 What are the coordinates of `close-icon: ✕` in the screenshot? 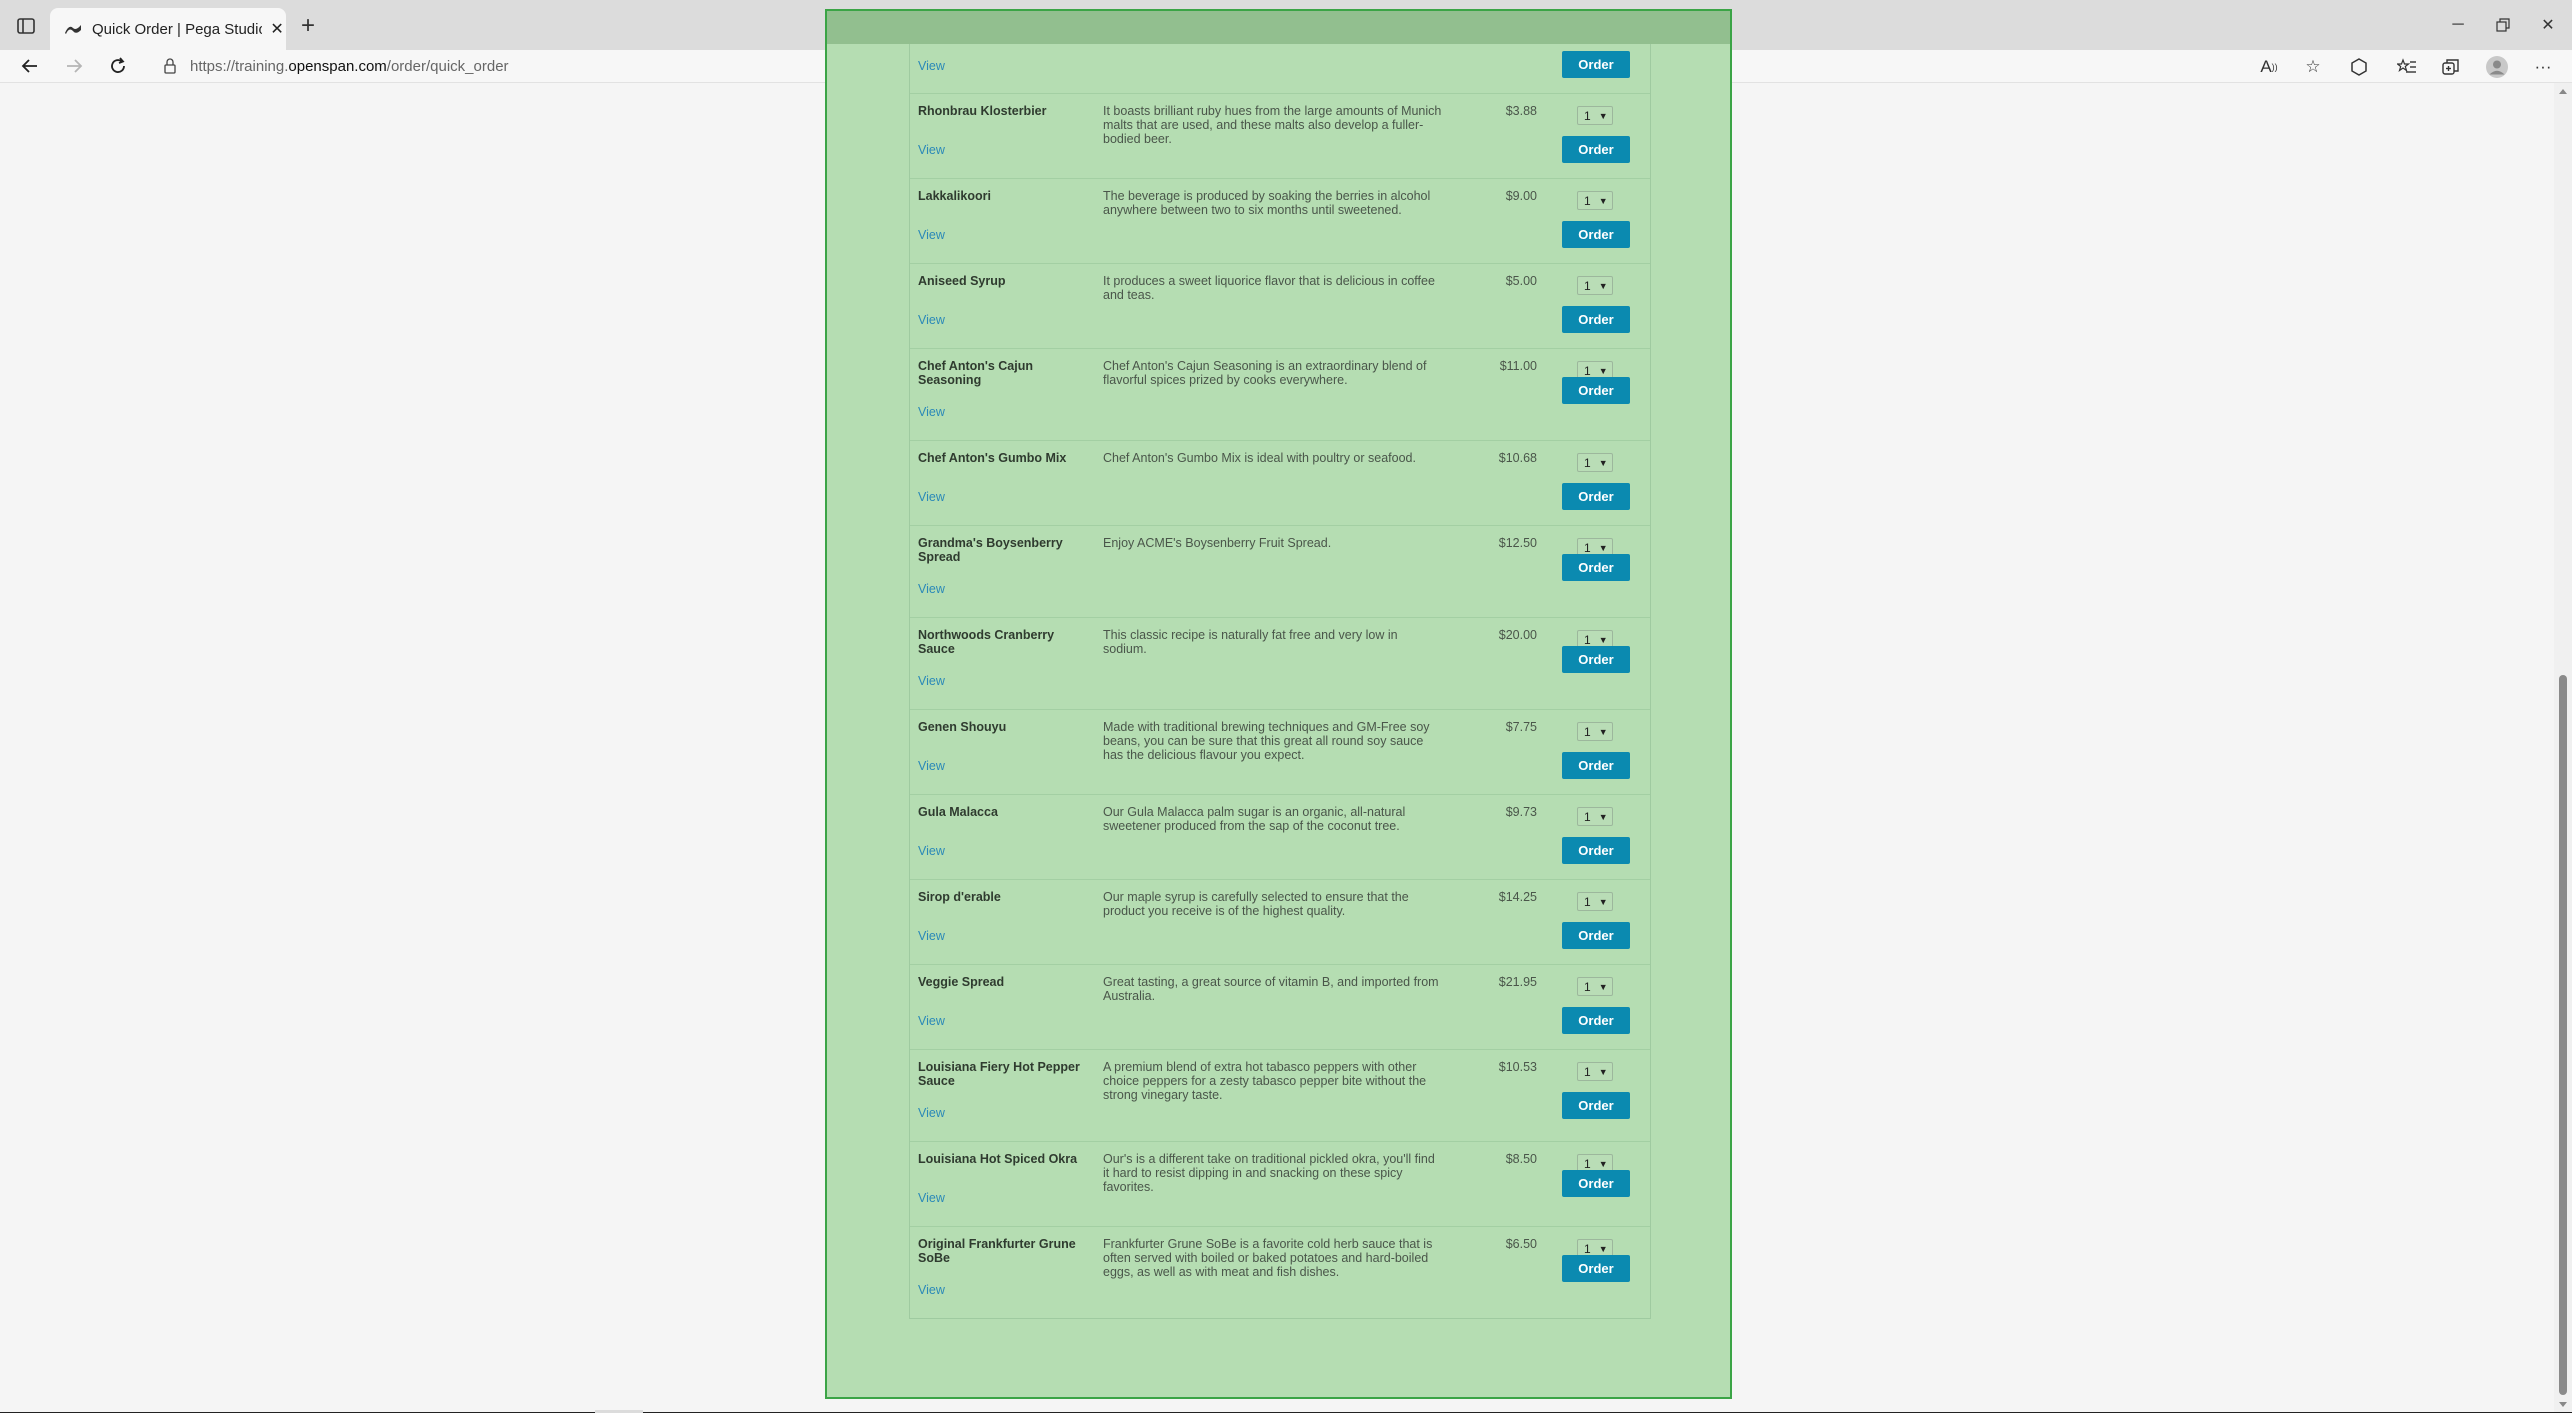 It's located at (277, 29).